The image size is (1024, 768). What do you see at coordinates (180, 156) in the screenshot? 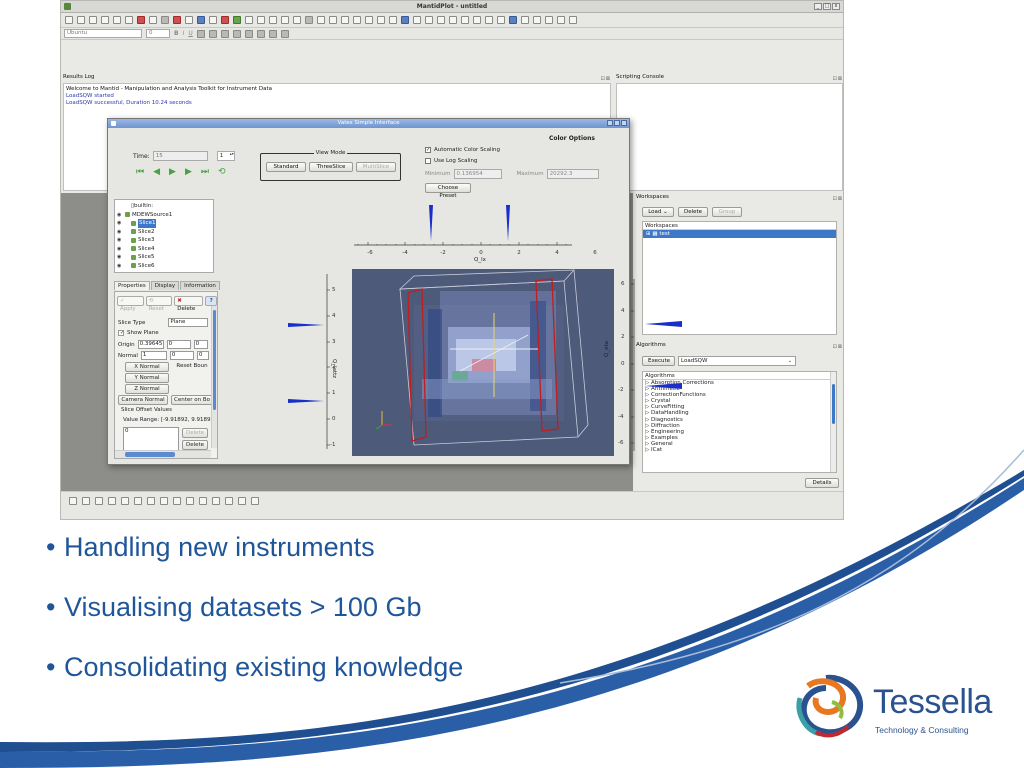
I see `time-field: 15` at bounding box center [180, 156].